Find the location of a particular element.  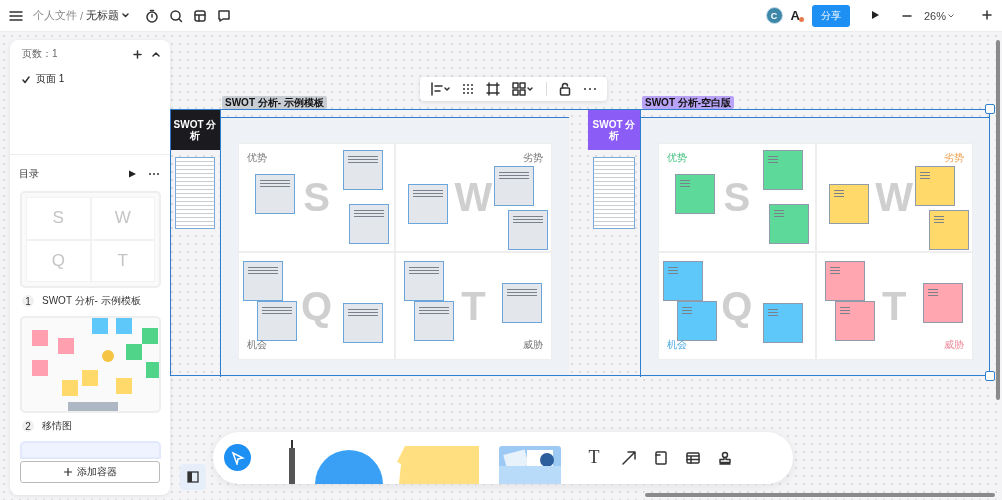

collapse-icon is located at coordinates (156, 54).